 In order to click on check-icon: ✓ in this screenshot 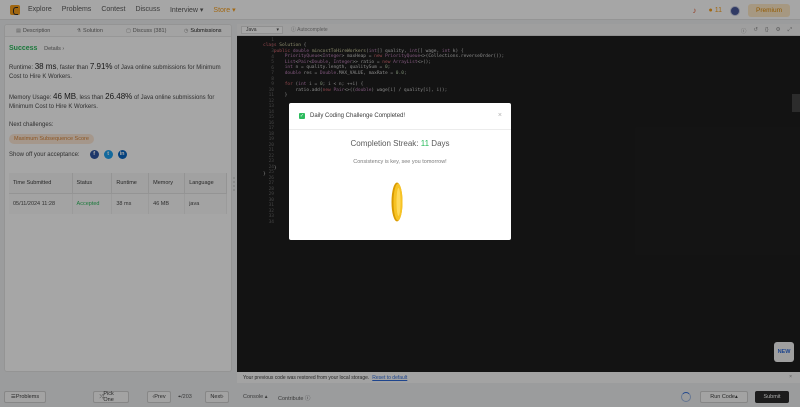, I will do `click(302, 116)`.